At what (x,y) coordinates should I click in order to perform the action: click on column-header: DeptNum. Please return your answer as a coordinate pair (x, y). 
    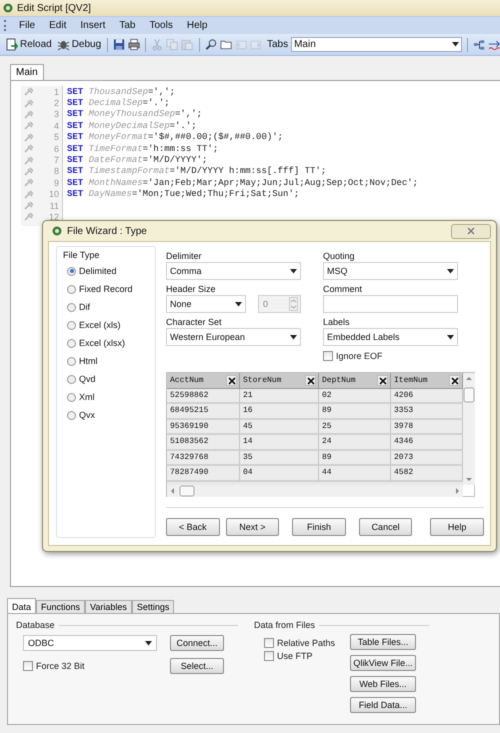
    Looking at the image, I should click on (339, 380).